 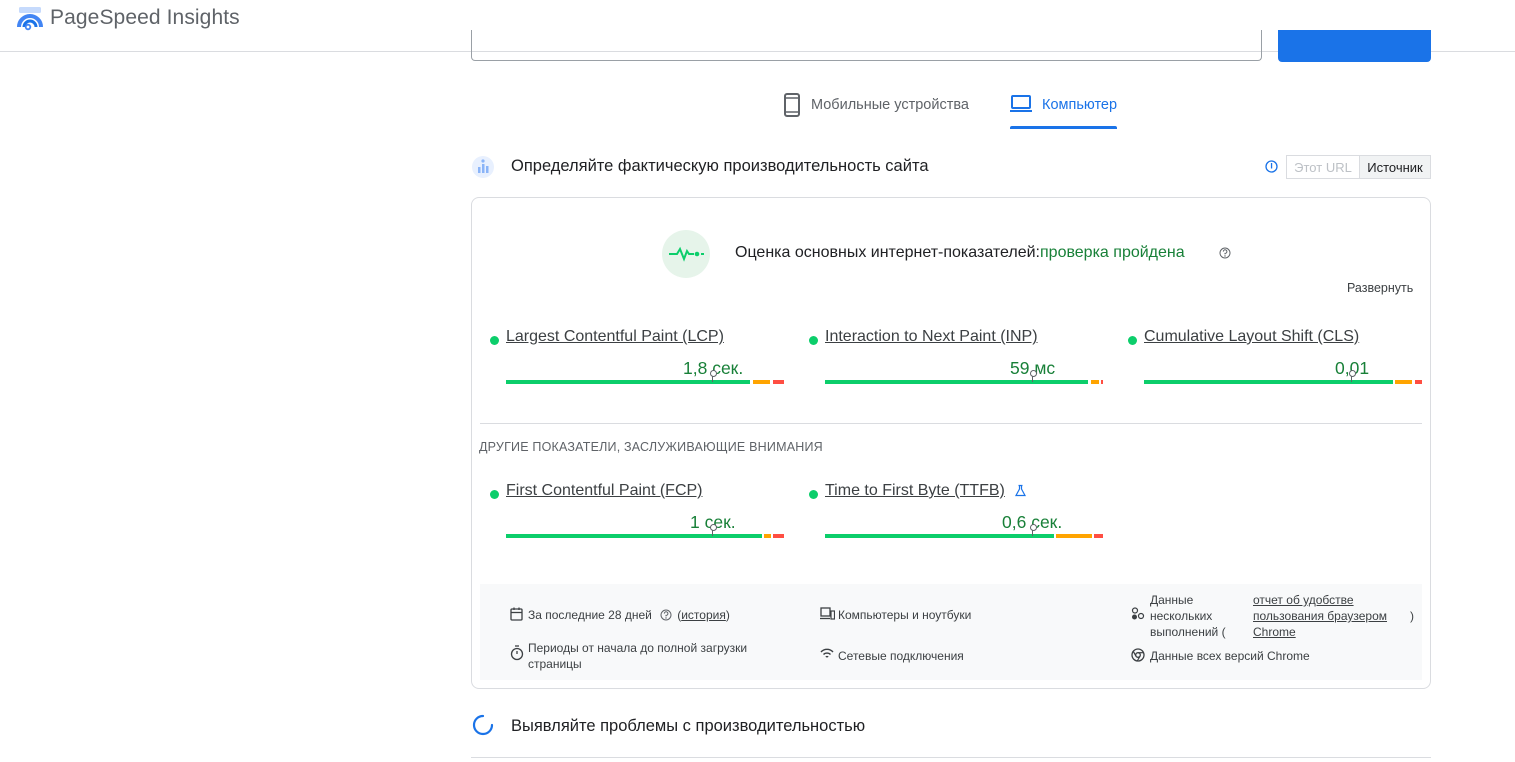 I want to click on duration-line-2: страницы, so click(x=555, y=664).